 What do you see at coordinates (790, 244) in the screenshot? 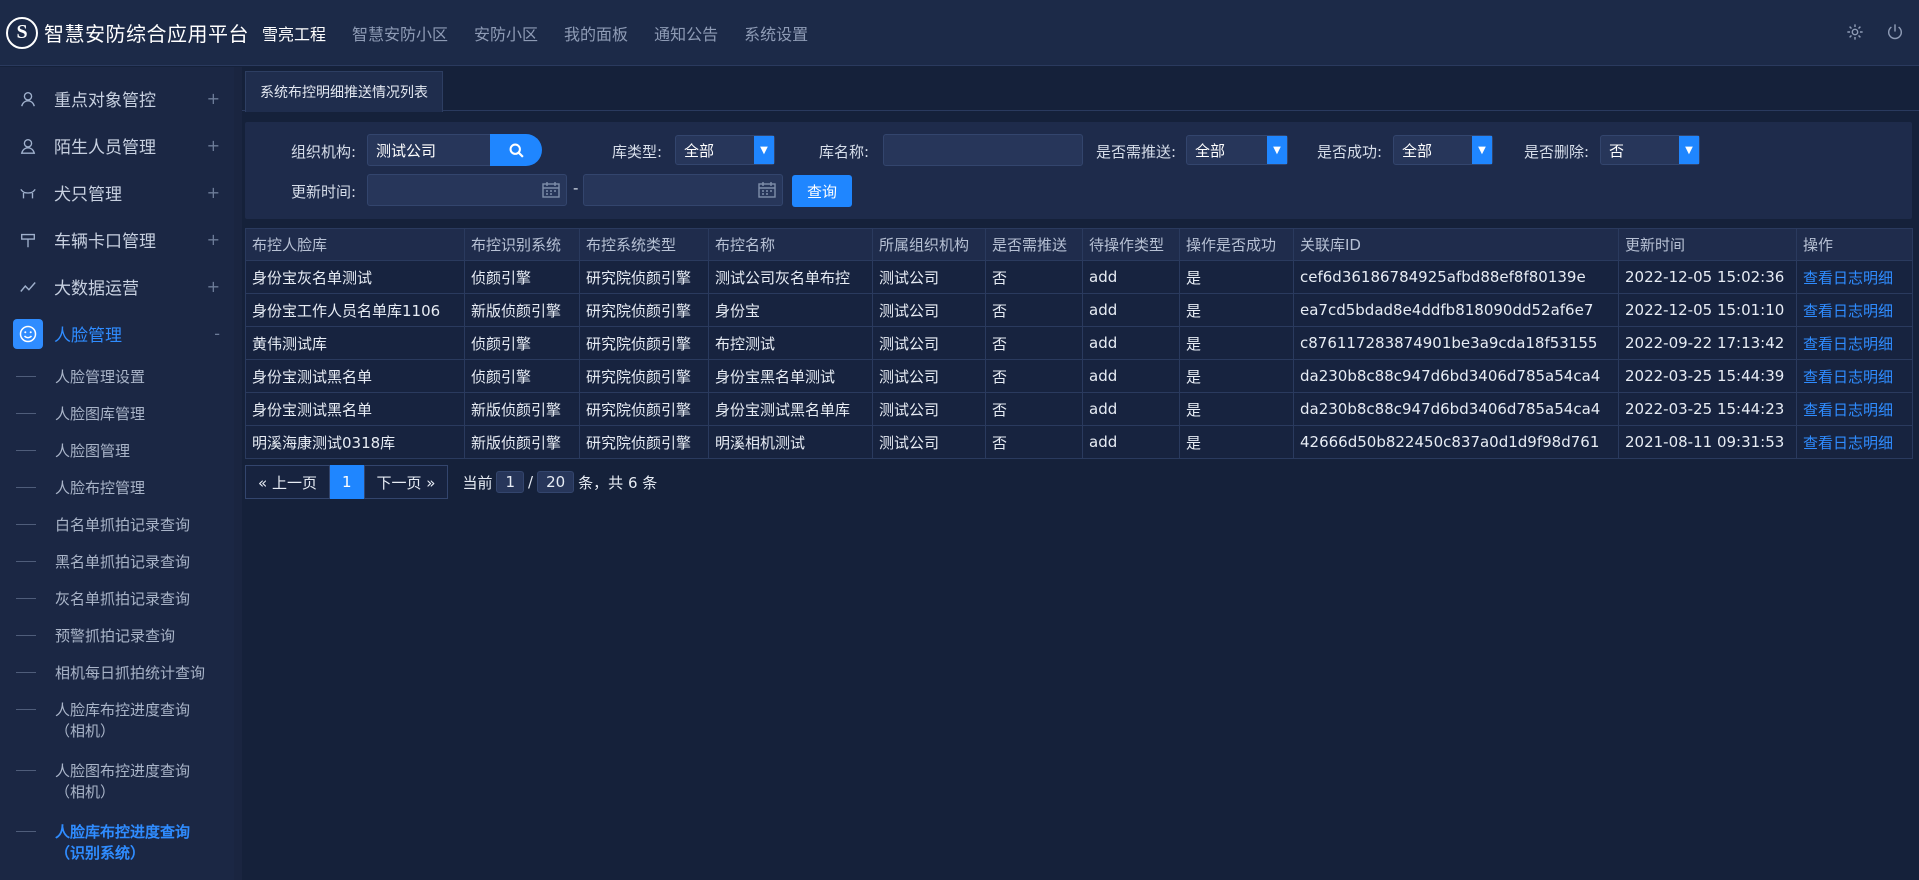
I see `column-header: 布控名称` at bounding box center [790, 244].